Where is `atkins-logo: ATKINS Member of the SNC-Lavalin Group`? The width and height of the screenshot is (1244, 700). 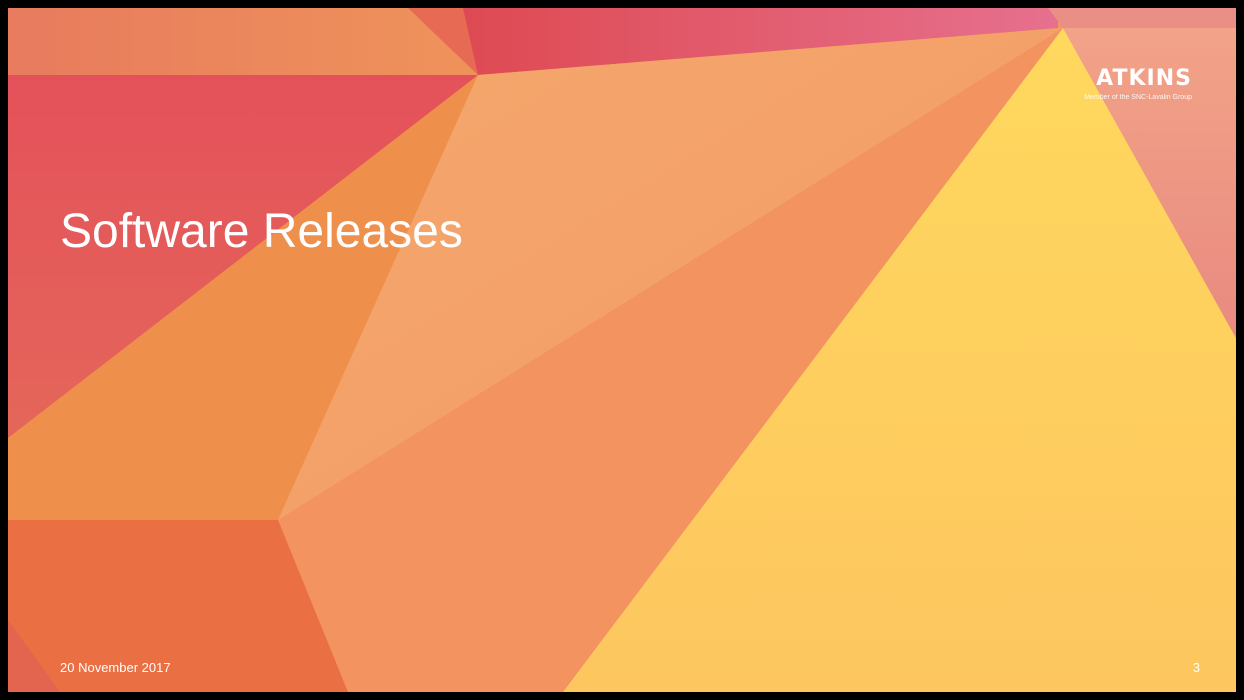 atkins-logo: ATKINS Member of the SNC-Lavalin Group is located at coordinates (1138, 84).